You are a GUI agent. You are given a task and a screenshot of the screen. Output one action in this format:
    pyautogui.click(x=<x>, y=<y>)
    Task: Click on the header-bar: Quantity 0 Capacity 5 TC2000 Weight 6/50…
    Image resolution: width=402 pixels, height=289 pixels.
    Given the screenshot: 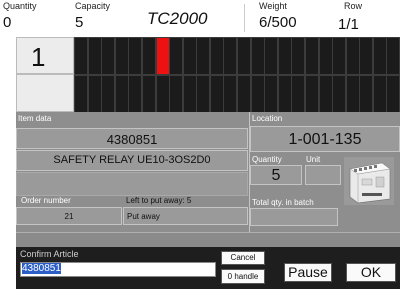 What is the action you would take?
    pyautogui.click(x=201, y=18)
    